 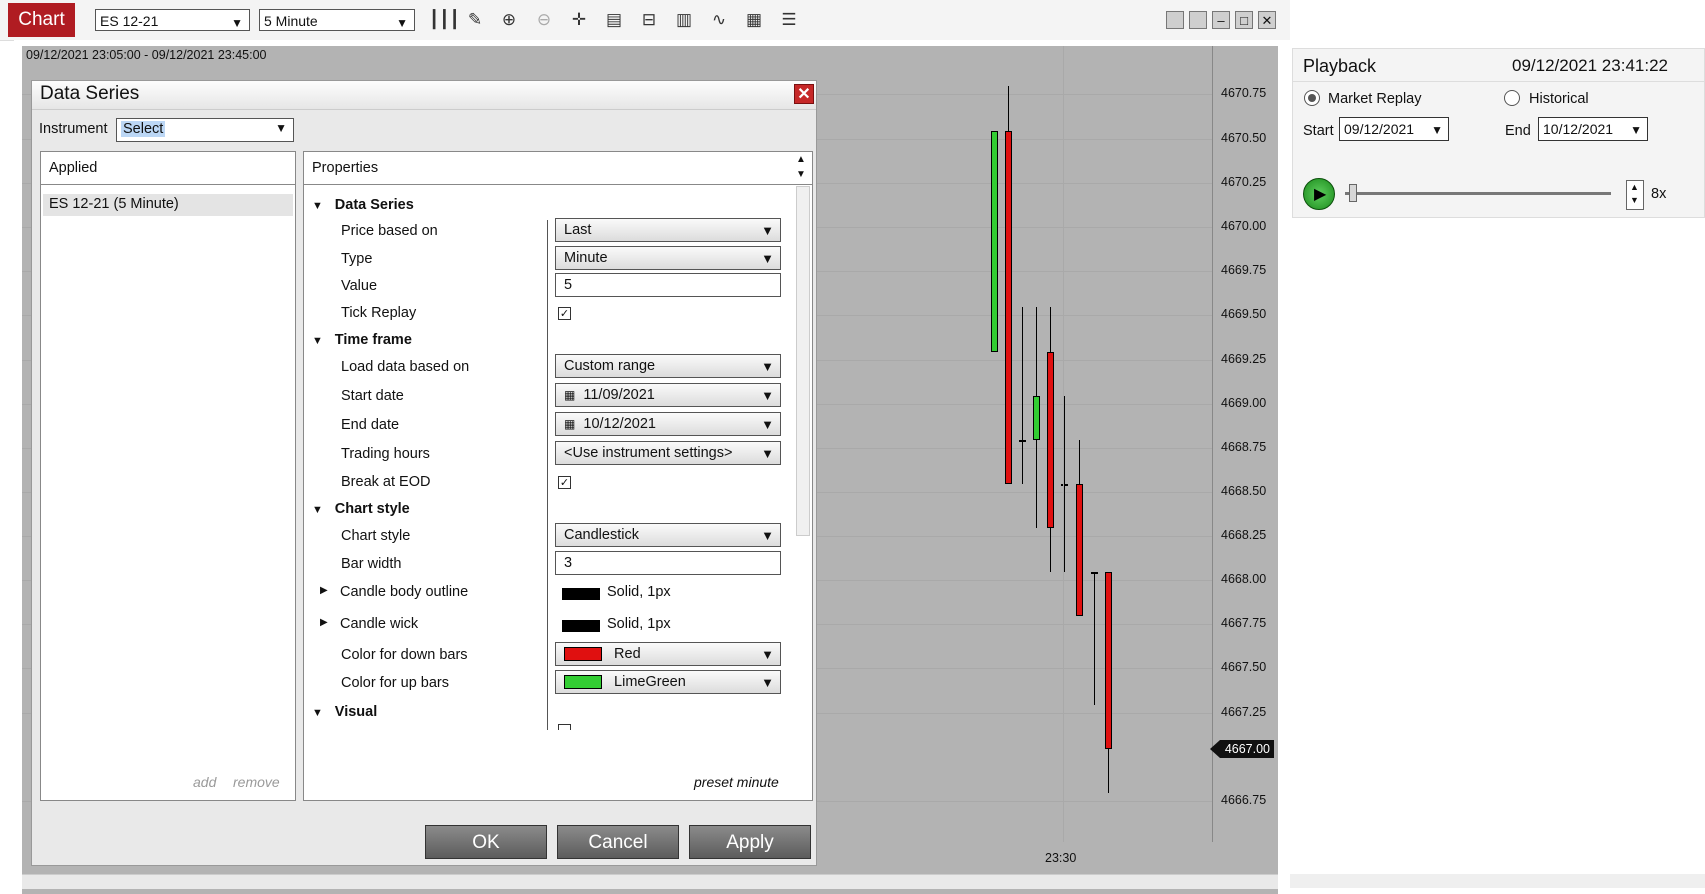 I want to click on price-based-on-select: Last ▼, so click(x=668, y=230).